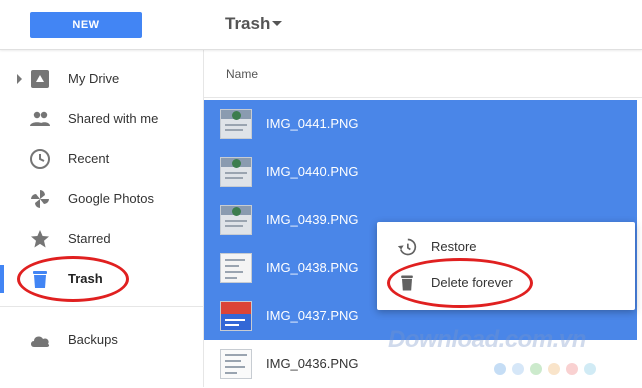 This screenshot has width=642, height=388. Describe the element at coordinates (506, 247) in the screenshot. I see `menu-item-restore: Restore` at that location.